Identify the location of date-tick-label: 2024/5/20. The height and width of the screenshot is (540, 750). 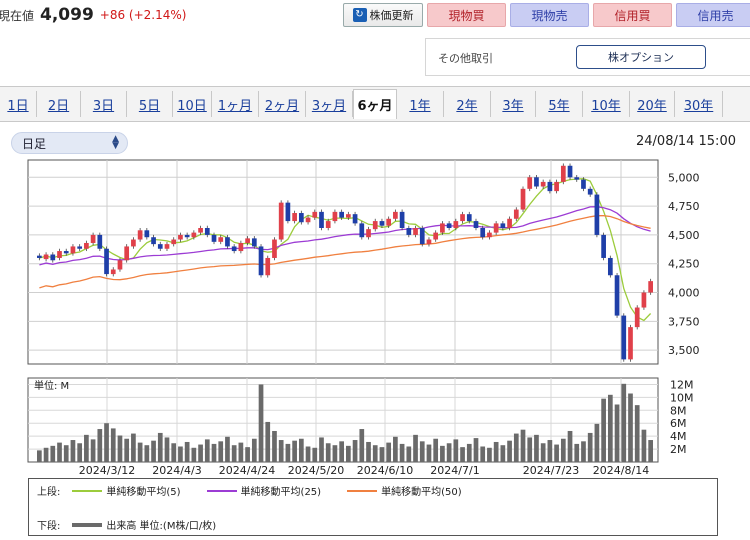
(316, 470).